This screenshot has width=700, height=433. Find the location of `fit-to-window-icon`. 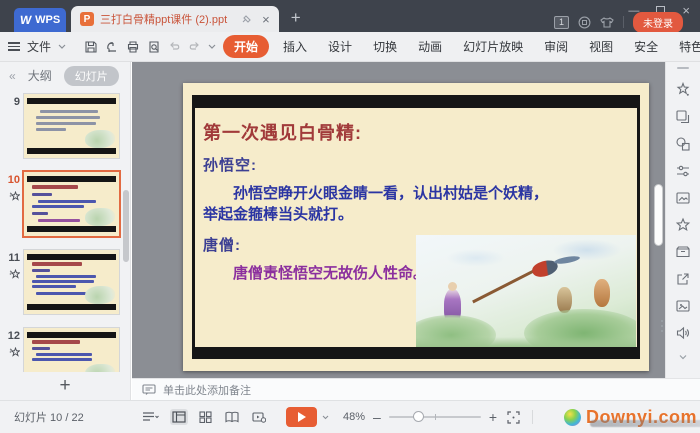

fit-to-window-icon is located at coordinates (513, 417).